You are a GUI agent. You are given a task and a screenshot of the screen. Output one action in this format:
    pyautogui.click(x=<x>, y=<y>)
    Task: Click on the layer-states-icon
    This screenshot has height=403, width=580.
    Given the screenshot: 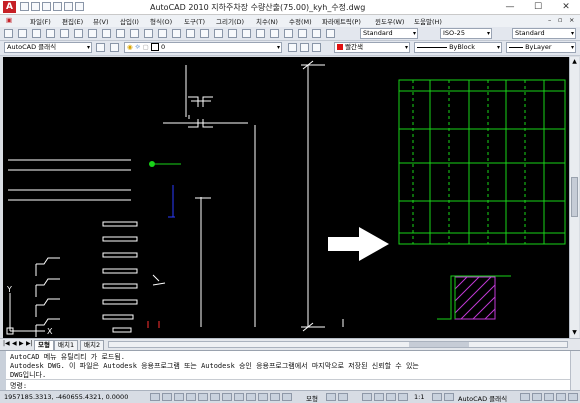 What is the action you would take?
    pyautogui.click(x=316, y=47)
    